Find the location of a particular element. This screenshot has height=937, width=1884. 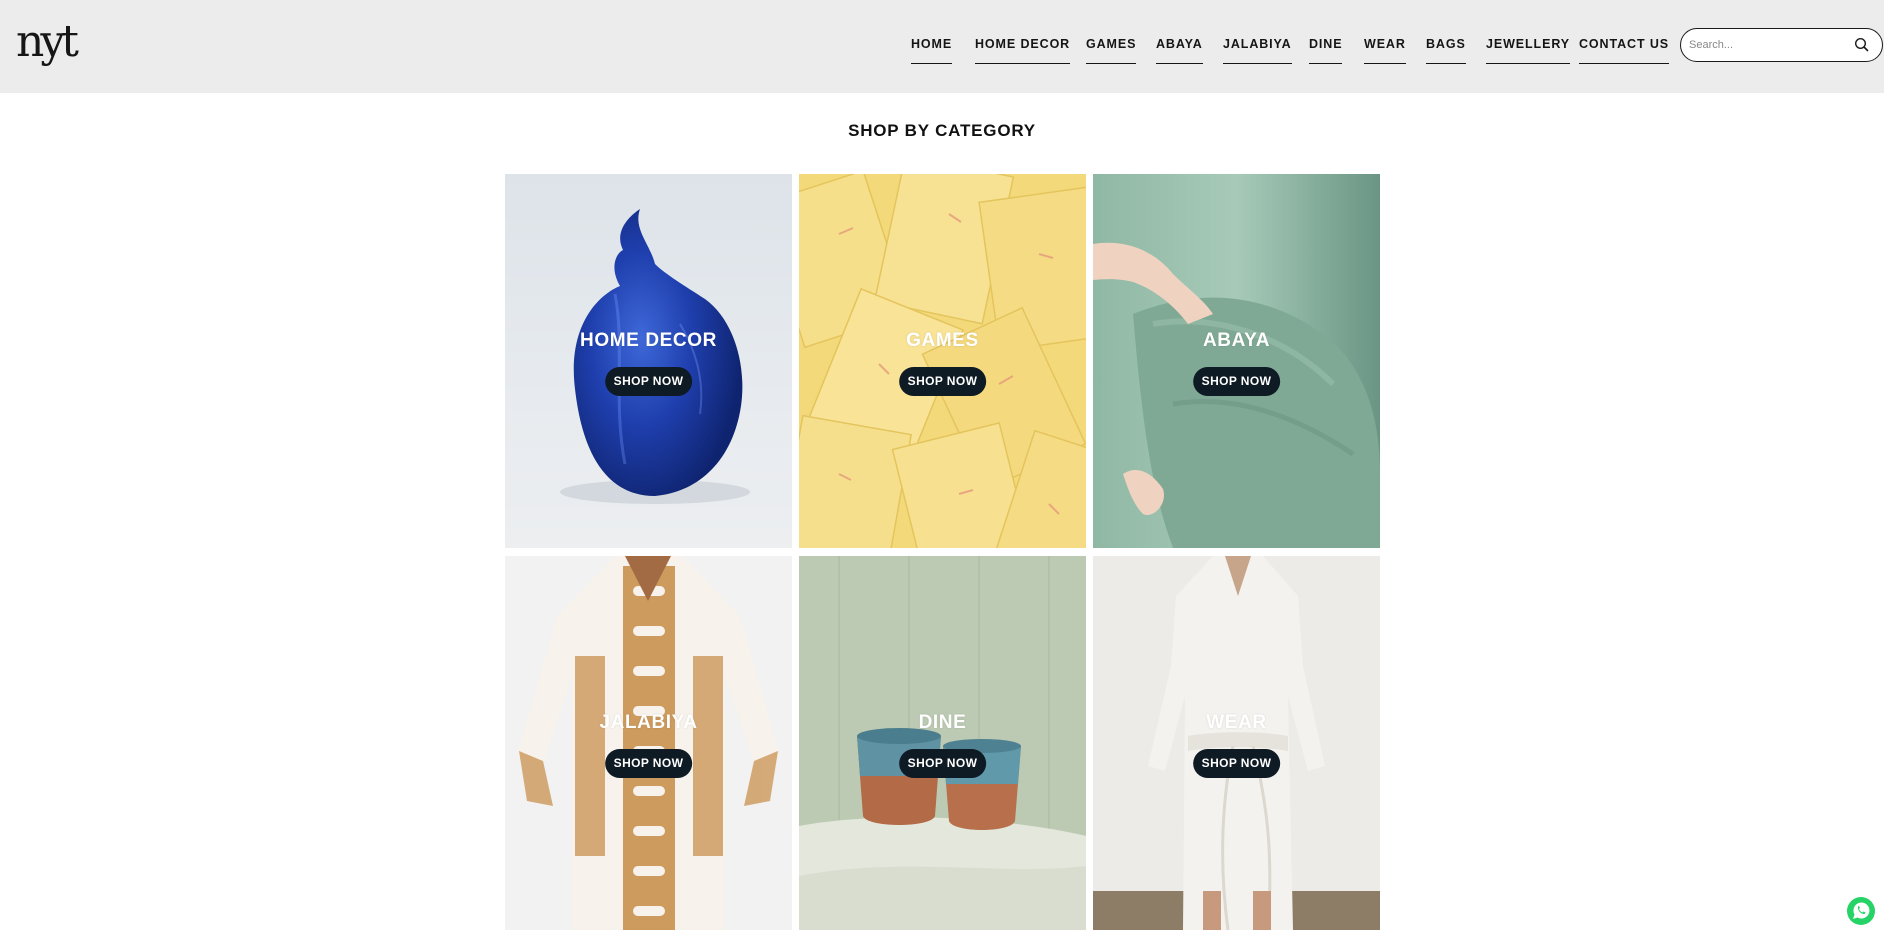

home-decor-image is located at coordinates (648, 361).